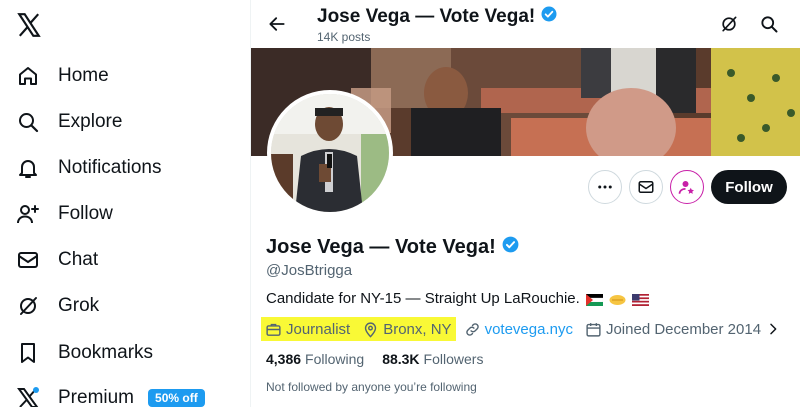 This screenshot has width=800, height=407. I want to click on occupation: Journalist, so click(307, 329).